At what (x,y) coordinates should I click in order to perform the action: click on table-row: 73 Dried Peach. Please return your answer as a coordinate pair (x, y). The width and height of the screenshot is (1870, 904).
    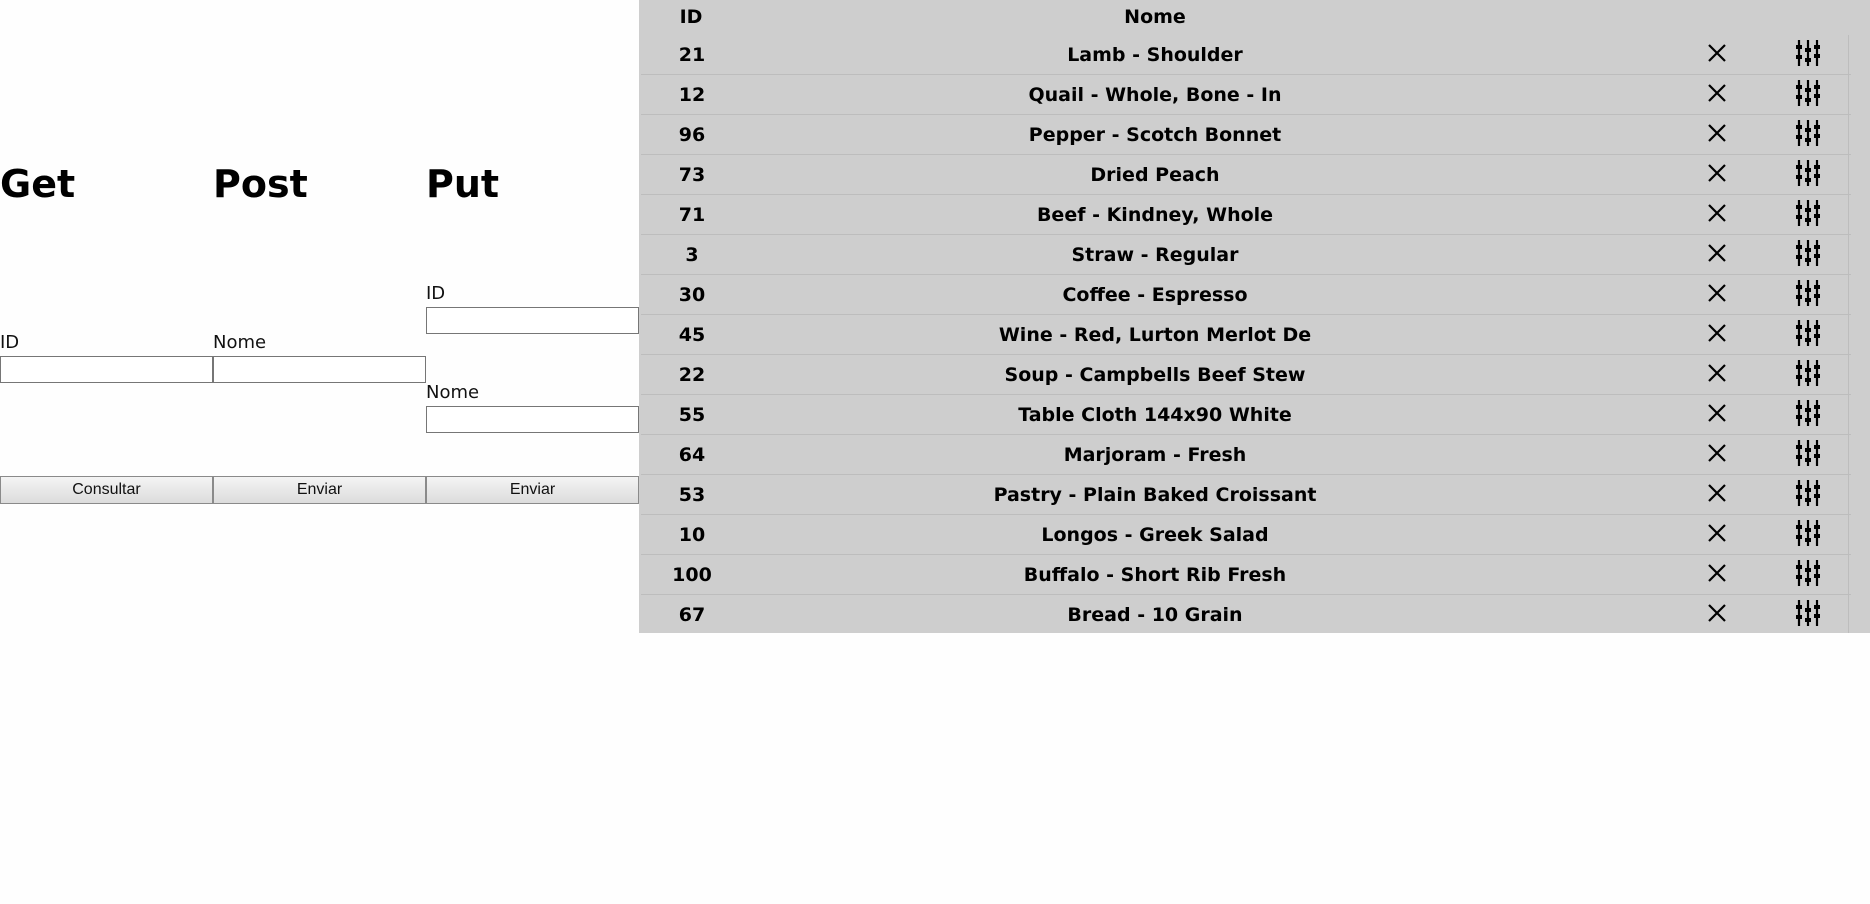
    Looking at the image, I should click on (1246, 175).